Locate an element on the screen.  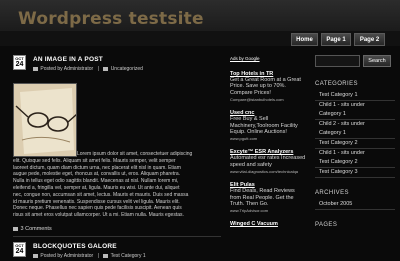
post-title: BLOCKQUOTES GALORE is located at coordinates (75, 246).